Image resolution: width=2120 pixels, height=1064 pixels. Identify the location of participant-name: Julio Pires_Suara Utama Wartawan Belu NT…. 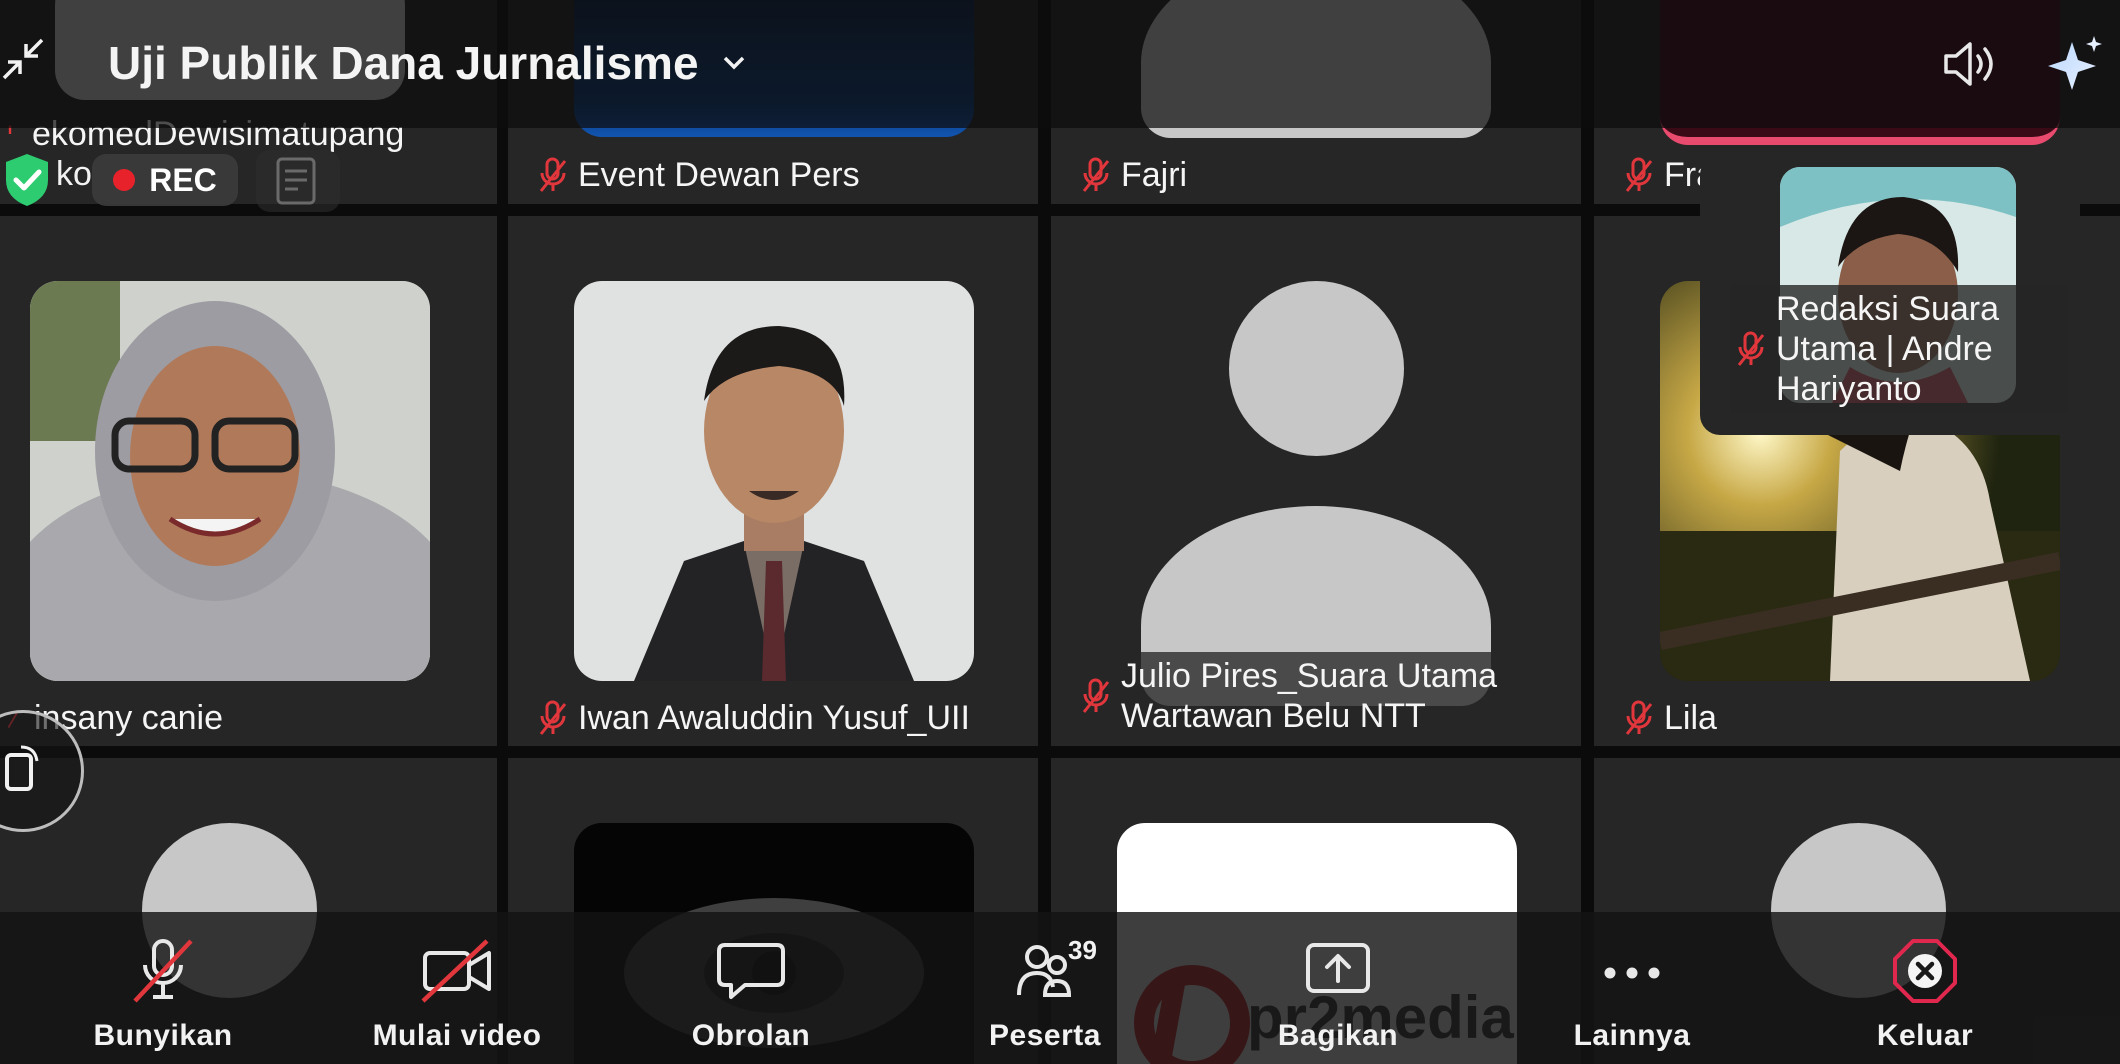
(1309, 696).